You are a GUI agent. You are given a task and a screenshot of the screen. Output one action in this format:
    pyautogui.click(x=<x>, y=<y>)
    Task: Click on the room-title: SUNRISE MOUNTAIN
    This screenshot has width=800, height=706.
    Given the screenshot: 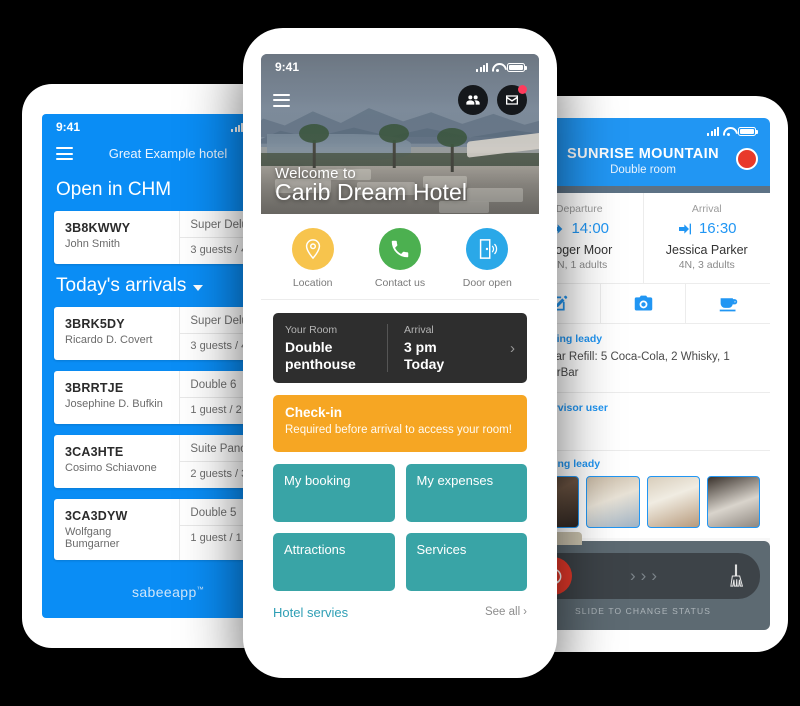 What is the action you would take?
    pyautogui.click(x=643, y=154)
    